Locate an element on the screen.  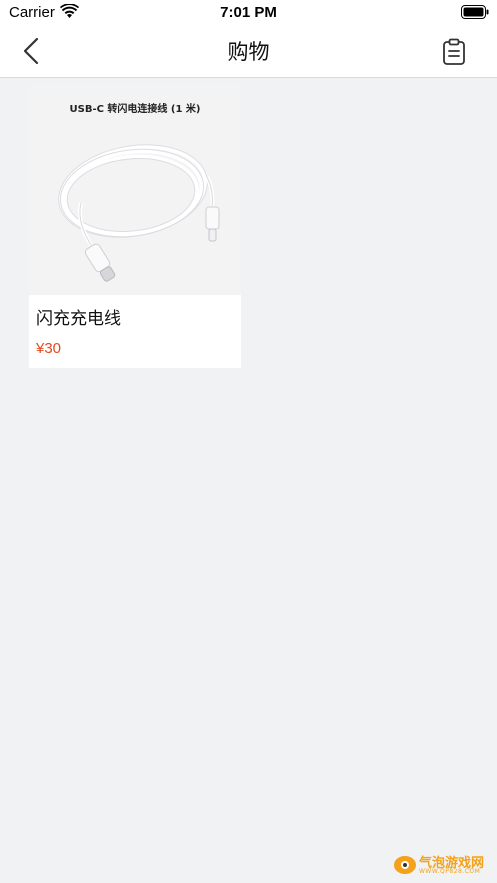
cable-illustration is located at coordinates (139, 213).